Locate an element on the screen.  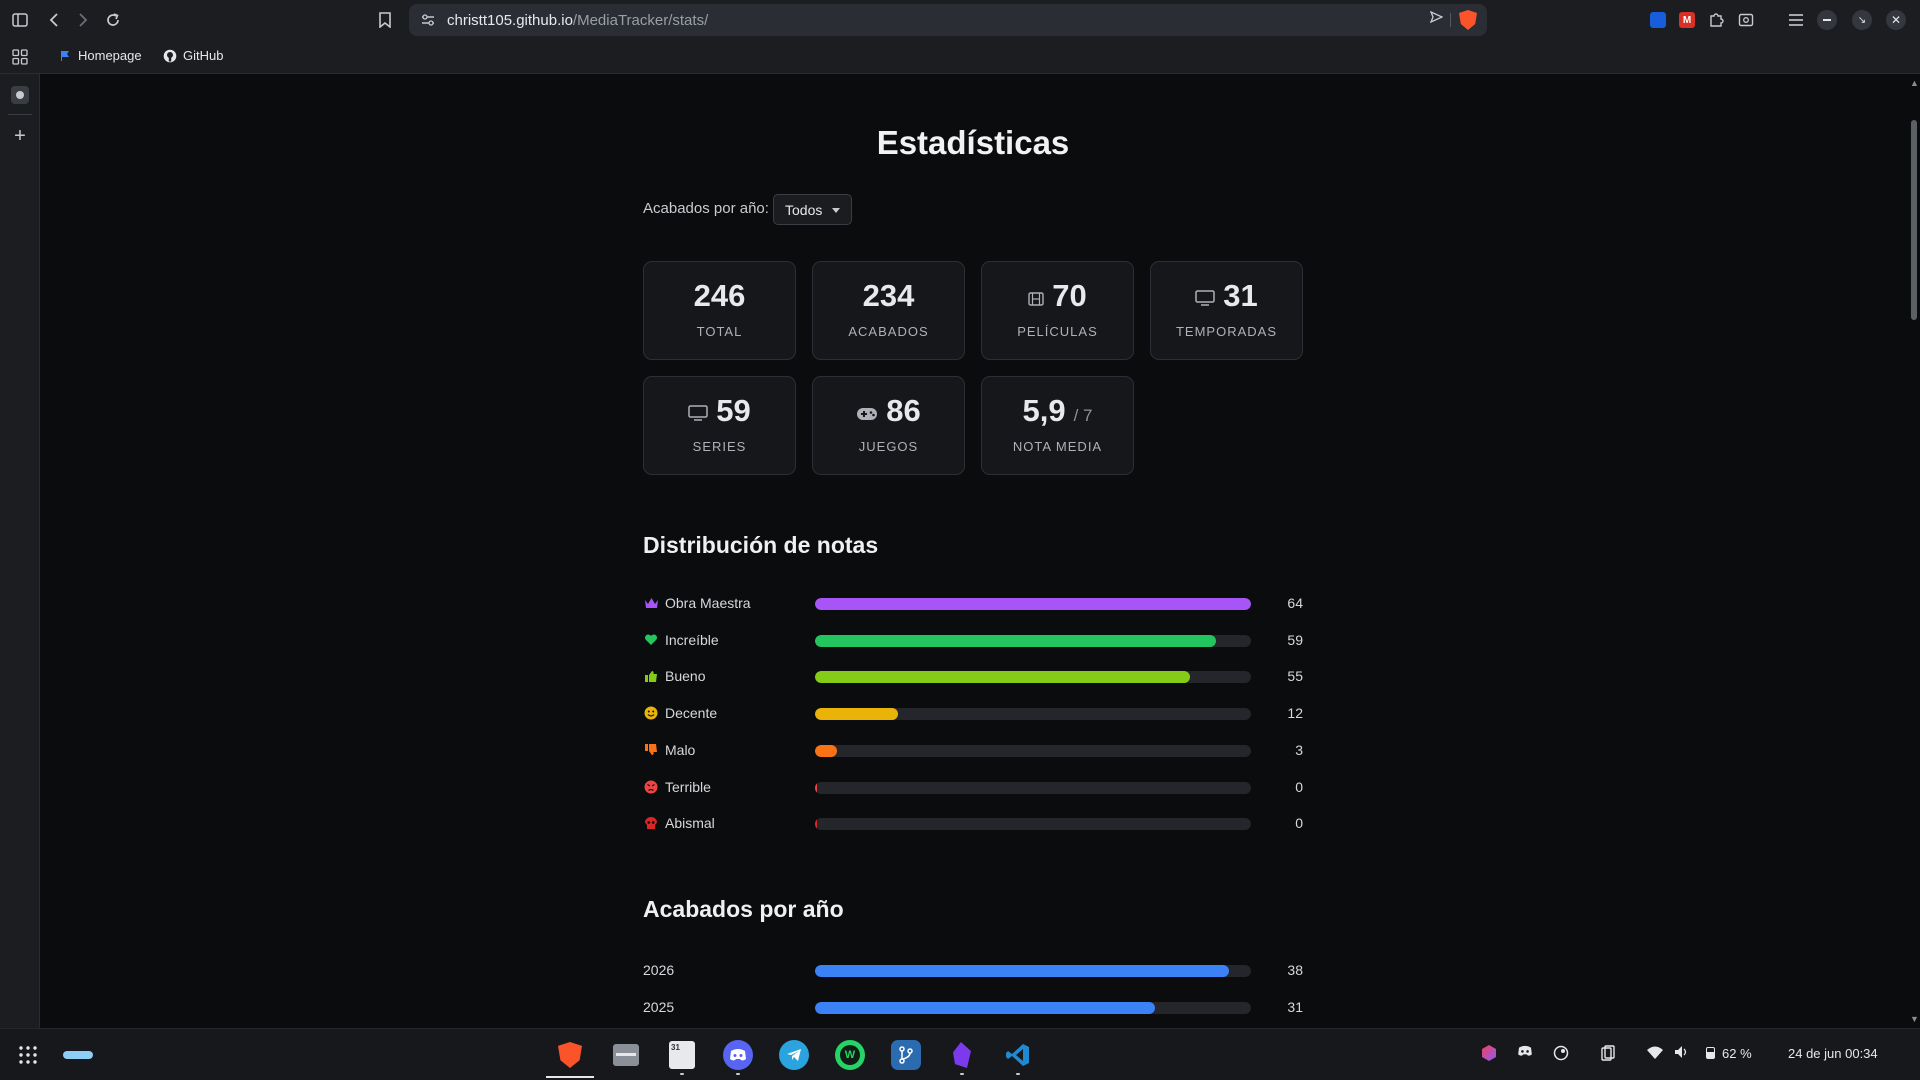
page-scrollbar: ▲ ▼ is located at coordinates (1914, 551).